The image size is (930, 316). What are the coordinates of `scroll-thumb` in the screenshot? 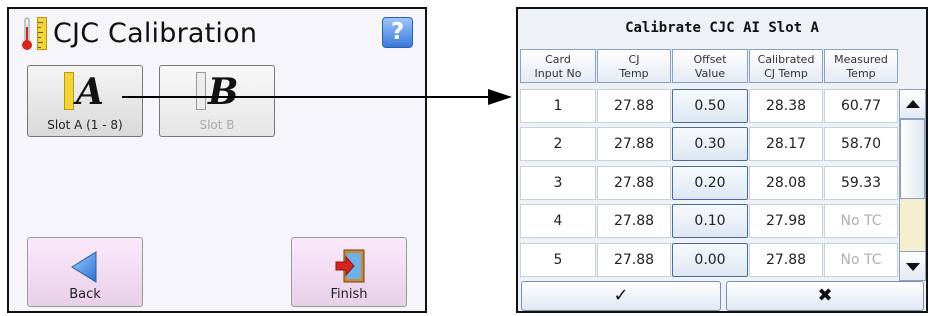 It's located at (912, 159).